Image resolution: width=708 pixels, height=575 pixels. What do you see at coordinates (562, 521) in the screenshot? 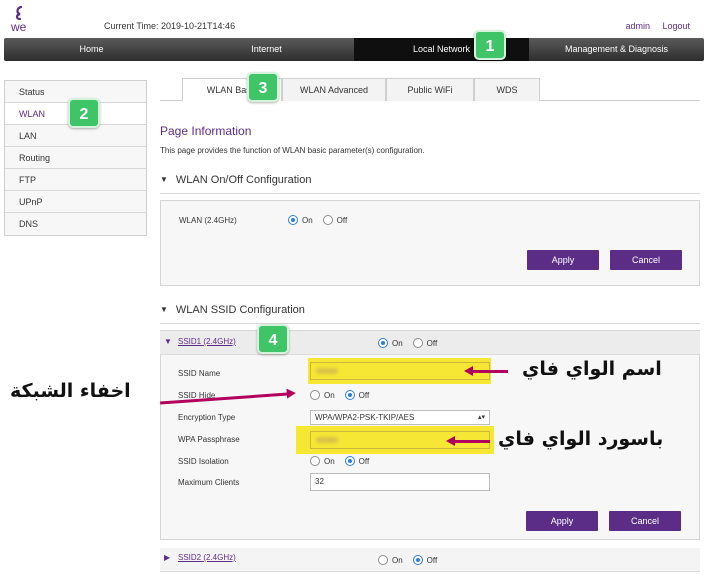
I see `ssid1-apply-button: Apply` at bounding box center [562, 521].